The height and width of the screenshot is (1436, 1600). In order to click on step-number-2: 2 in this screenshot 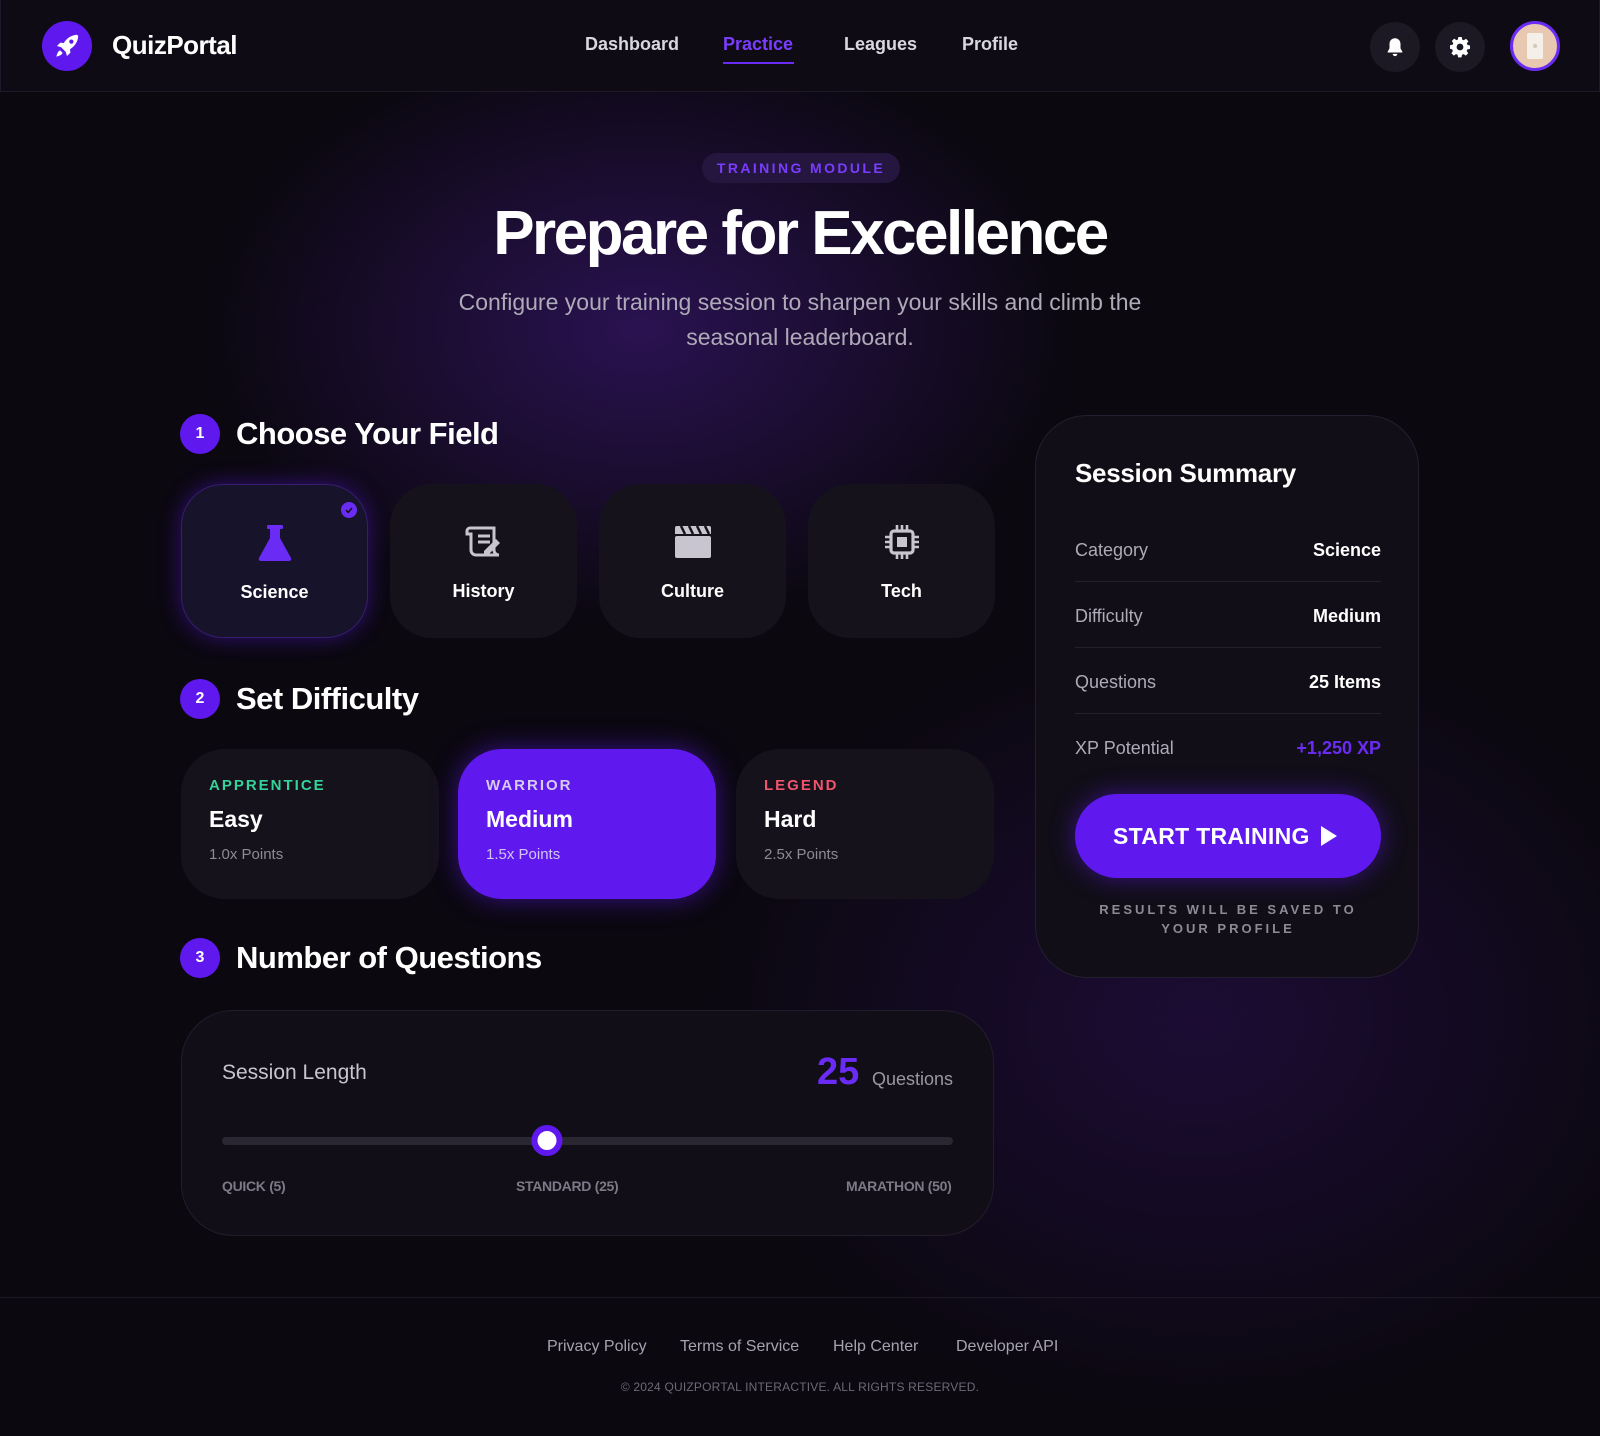, I will do `click(200, 699)`.